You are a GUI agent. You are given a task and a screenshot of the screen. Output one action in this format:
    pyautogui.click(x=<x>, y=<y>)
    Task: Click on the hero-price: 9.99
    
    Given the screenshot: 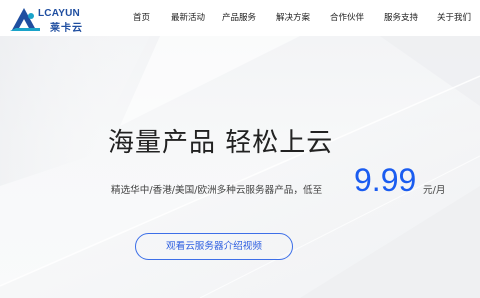 What is the action you would take?
    pyautogui.click(x=385, y=180)
    